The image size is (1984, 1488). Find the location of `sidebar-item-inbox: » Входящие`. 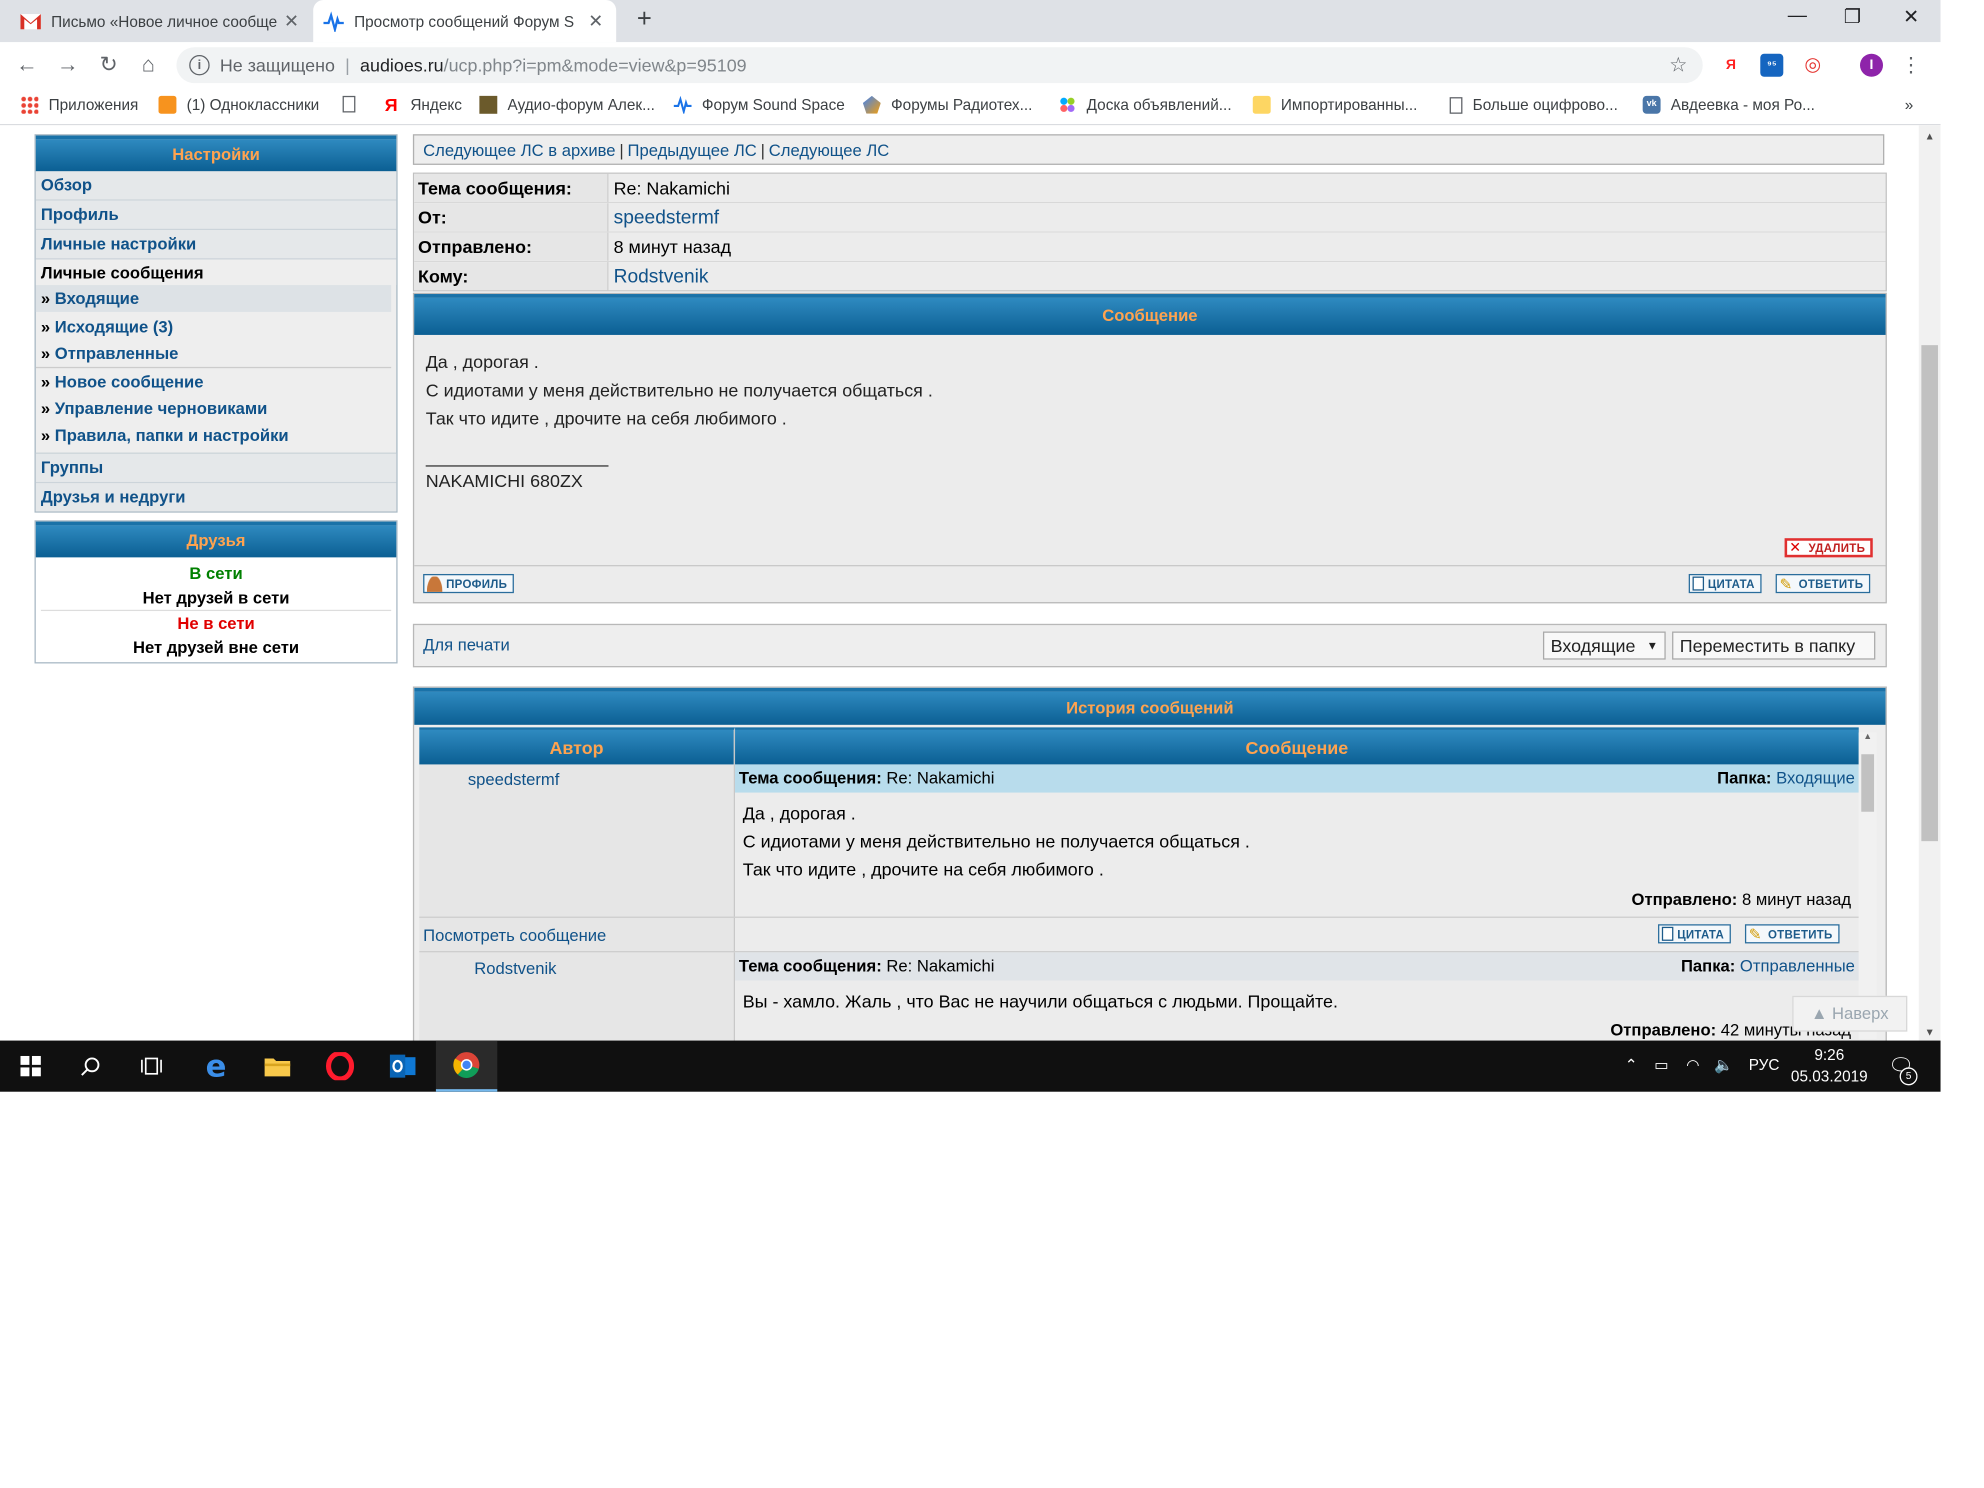

sidebar-item-inbox: » Входящие is located at coordinates (213, 298).